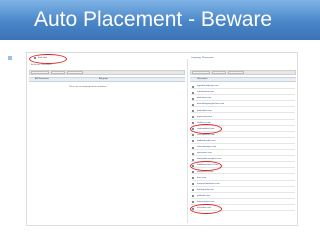 The height and width of the screenshot is (240, 320). What do you see at coordinates (243, 135) in the screenshot?
I see `placement-row: cratesparkles.com` at bounding box center [243, 135].